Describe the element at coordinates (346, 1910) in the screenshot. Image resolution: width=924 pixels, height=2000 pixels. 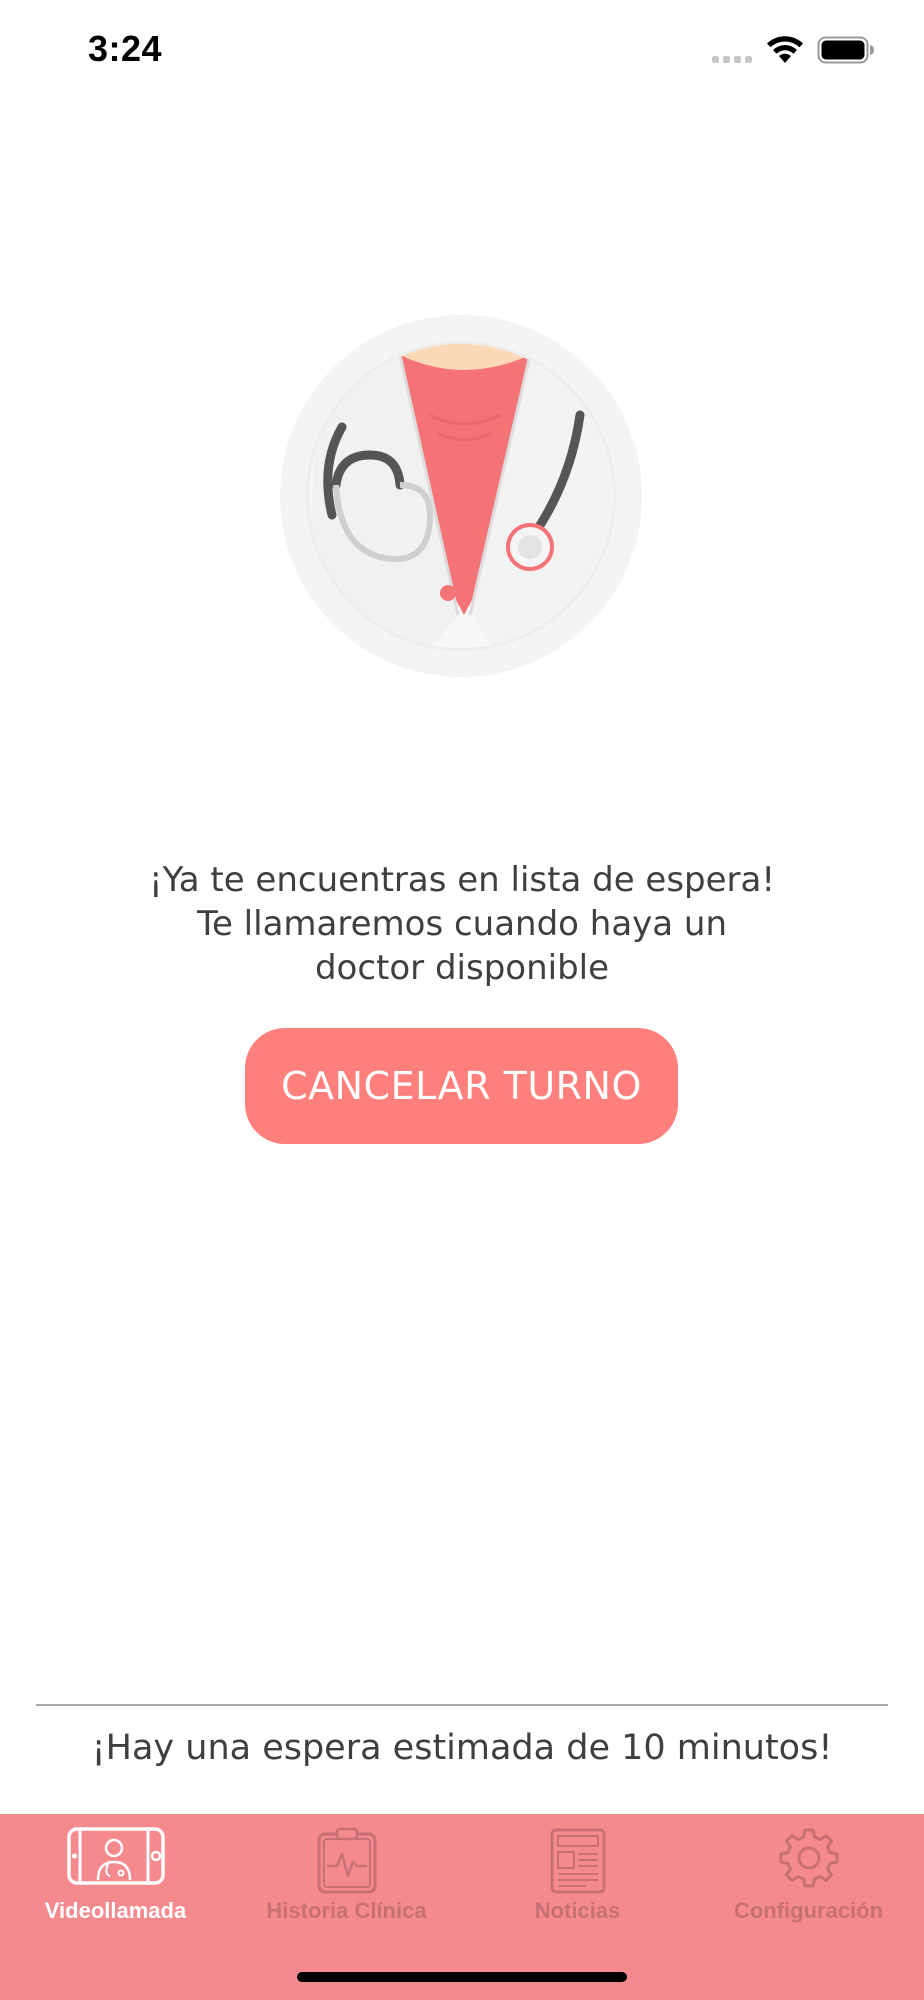
I see `tab-label: Historia Clínica` at that location.